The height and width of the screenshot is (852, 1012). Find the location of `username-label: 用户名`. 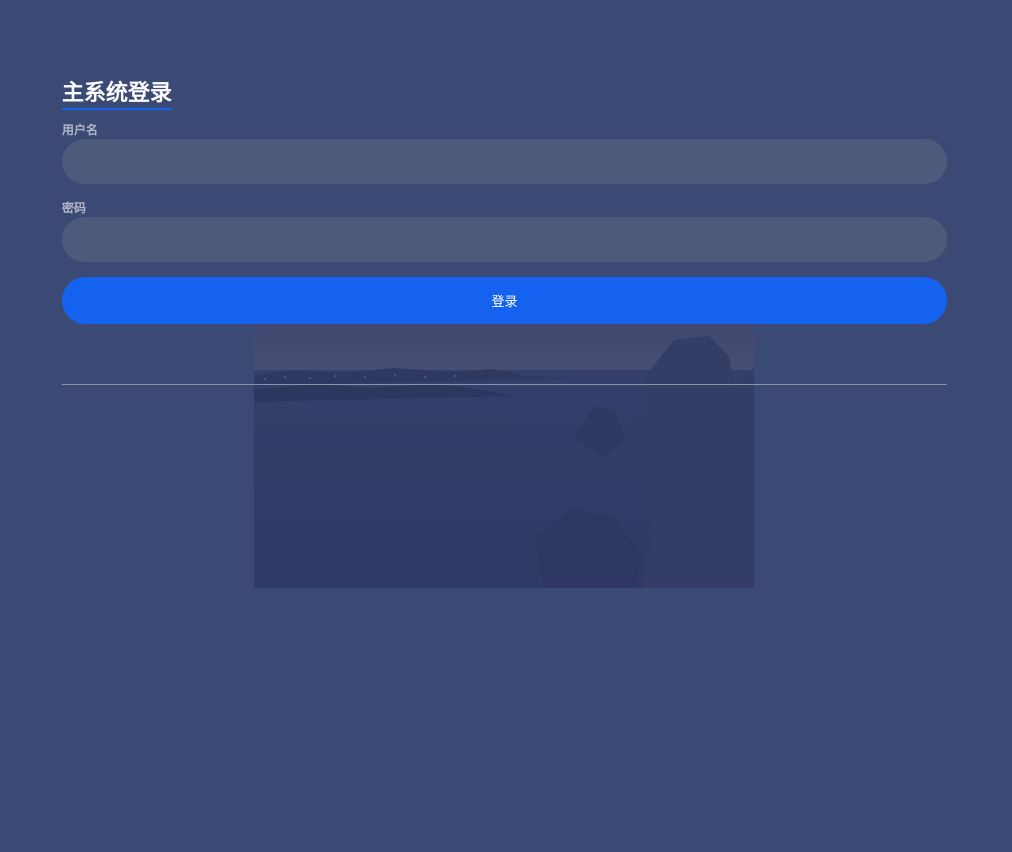

username-label: 用户名 is located at coordinates (80, 130).